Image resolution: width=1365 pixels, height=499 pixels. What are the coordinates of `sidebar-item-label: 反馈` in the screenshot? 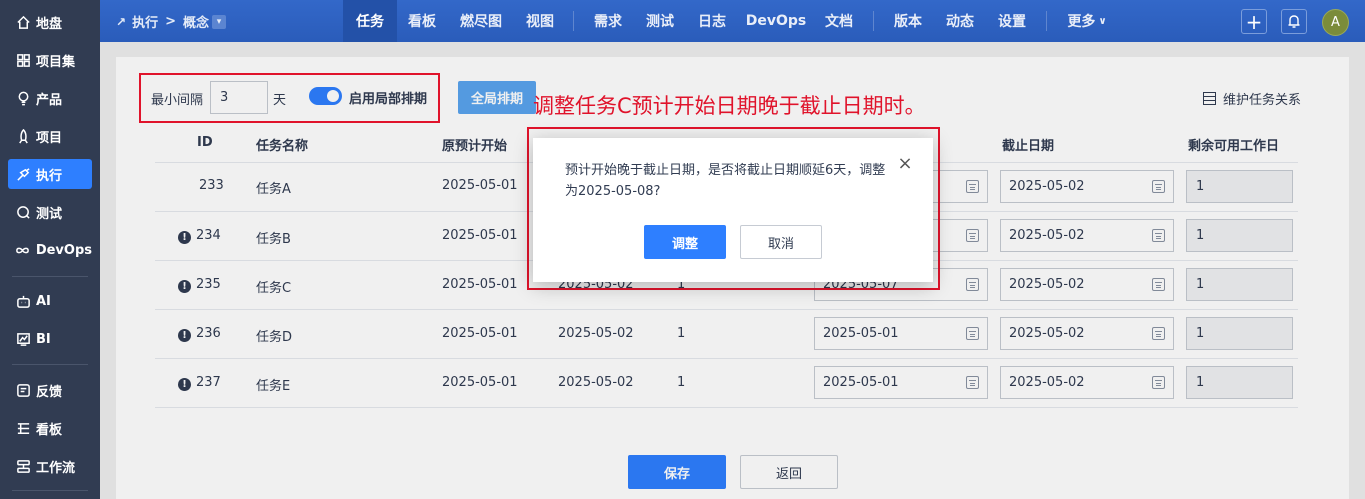 It's located at (49, 392).